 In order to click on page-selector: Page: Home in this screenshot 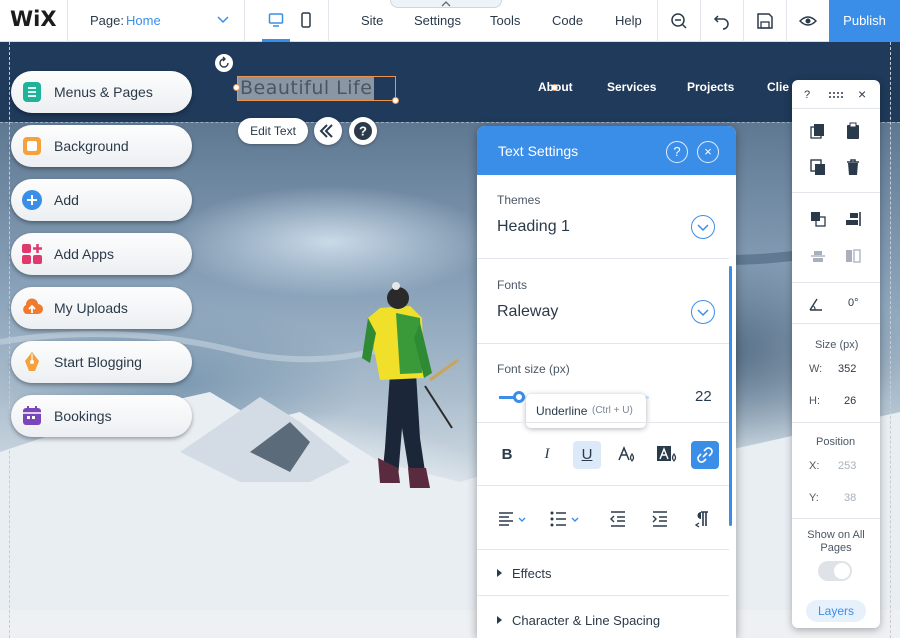, I will do `click(156, 21)`.